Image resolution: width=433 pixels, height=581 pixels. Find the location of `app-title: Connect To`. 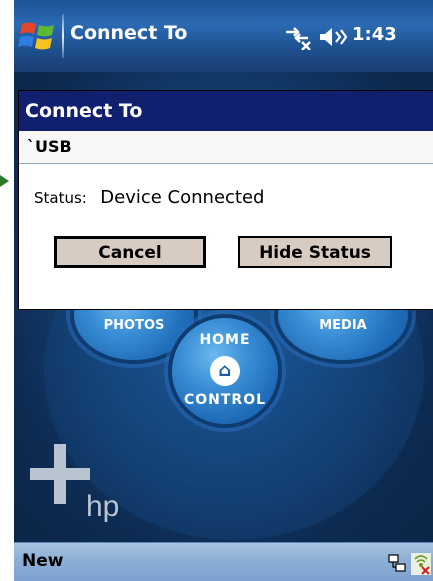

app-title: Connect To is located at coordinates (129, 33).